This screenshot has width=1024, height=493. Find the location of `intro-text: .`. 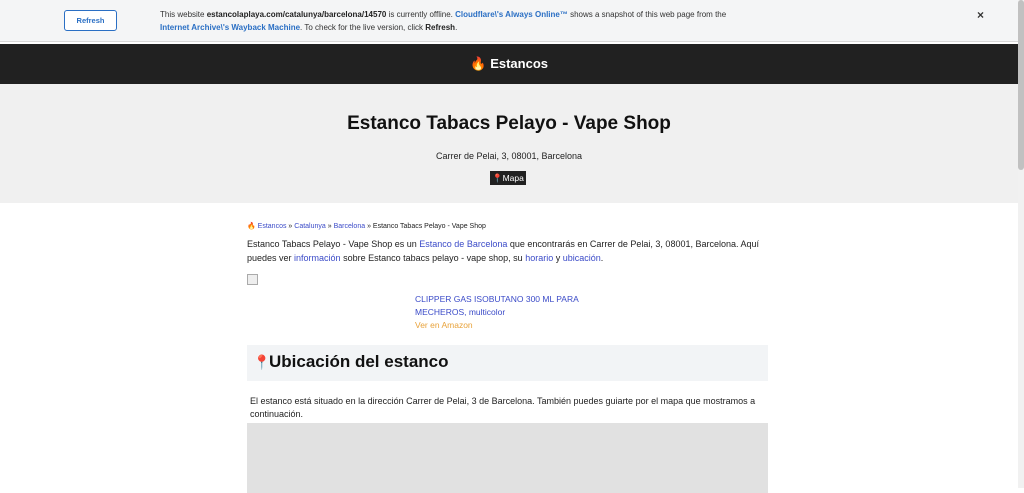

intro-text: . is located at coordinates (602, 258).